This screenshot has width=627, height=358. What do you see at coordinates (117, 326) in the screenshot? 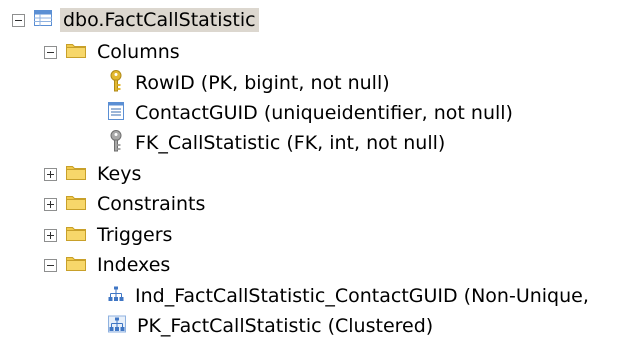
I see `clustered-index-icon` at bounding box center [117, 326].